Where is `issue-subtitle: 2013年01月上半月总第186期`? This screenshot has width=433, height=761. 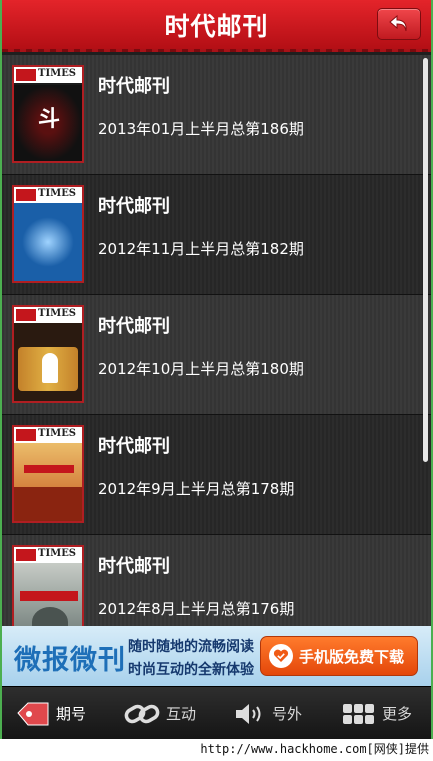
issue-subtitle: 2013年01月上半月总第186期 is located at coordinates (201, 129).